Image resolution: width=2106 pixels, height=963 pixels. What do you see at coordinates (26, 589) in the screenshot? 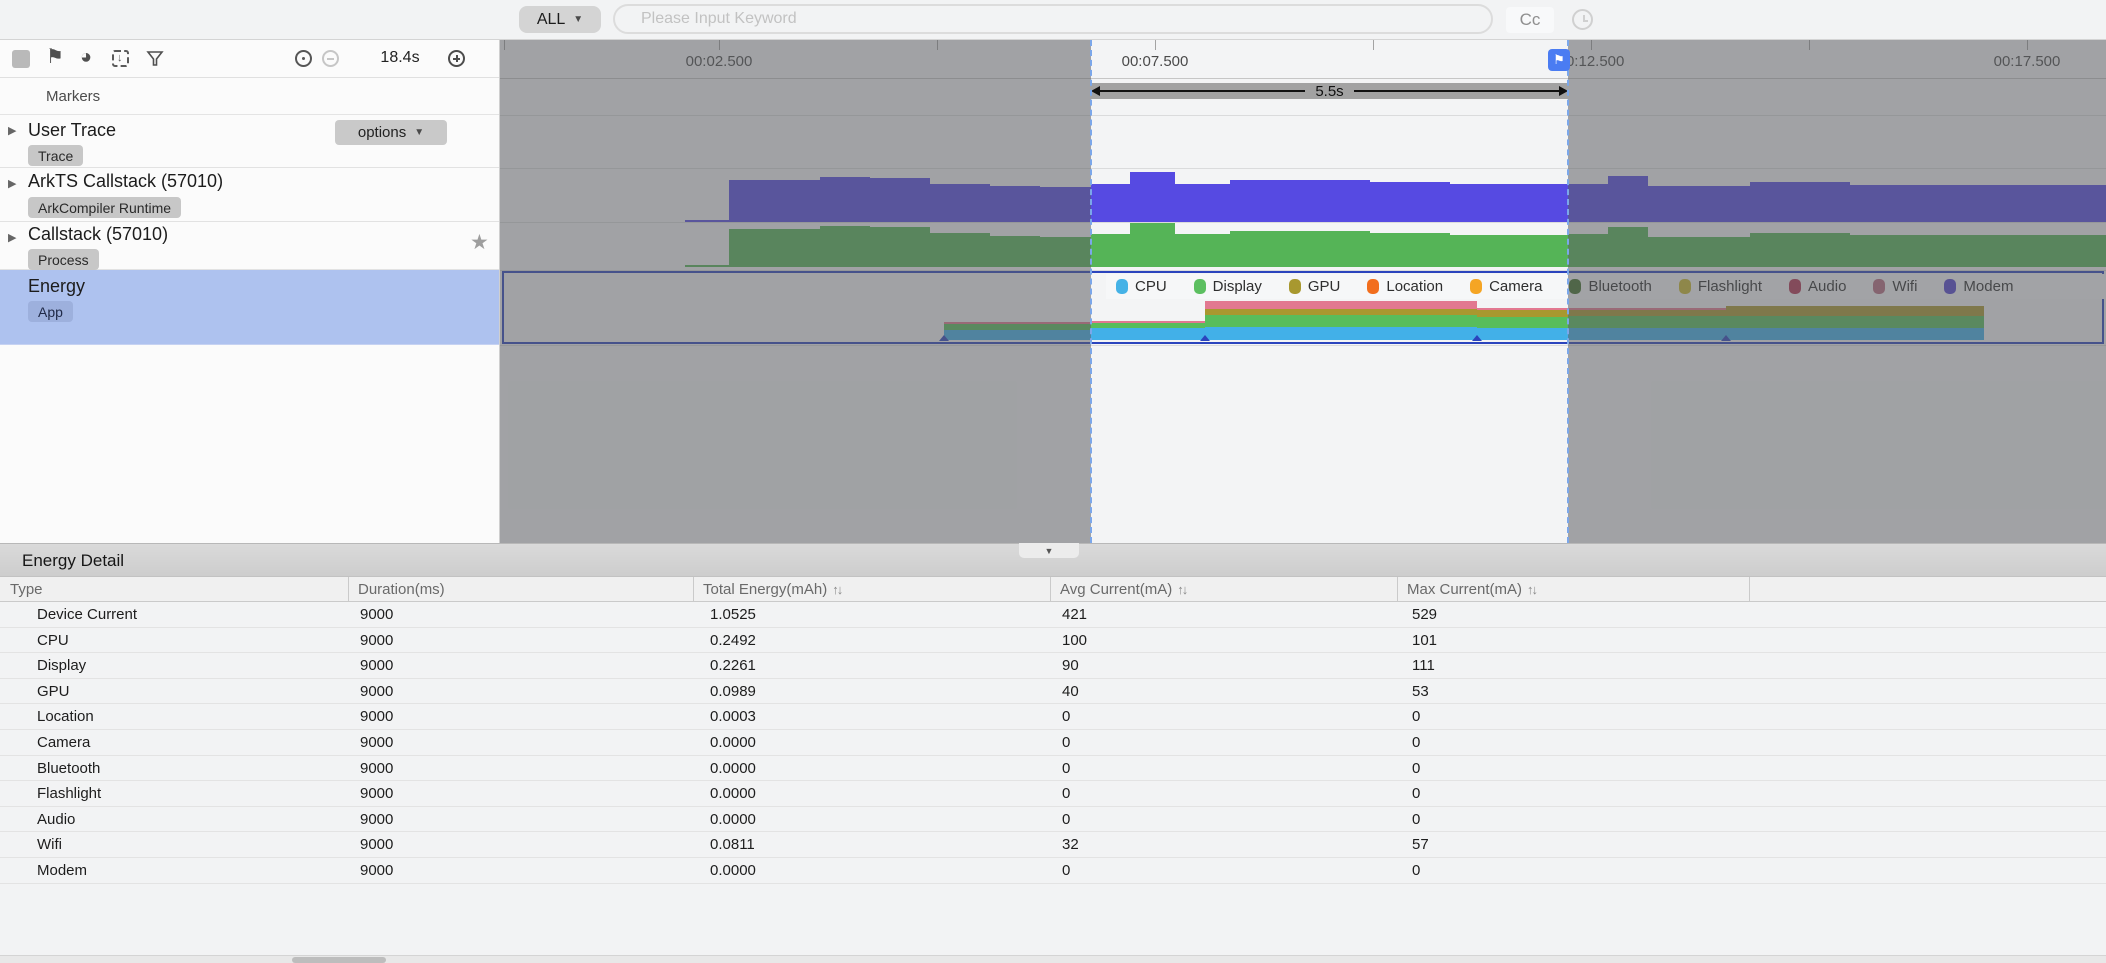
I see `column-header-type: Type` at bounding box center [26, 589].